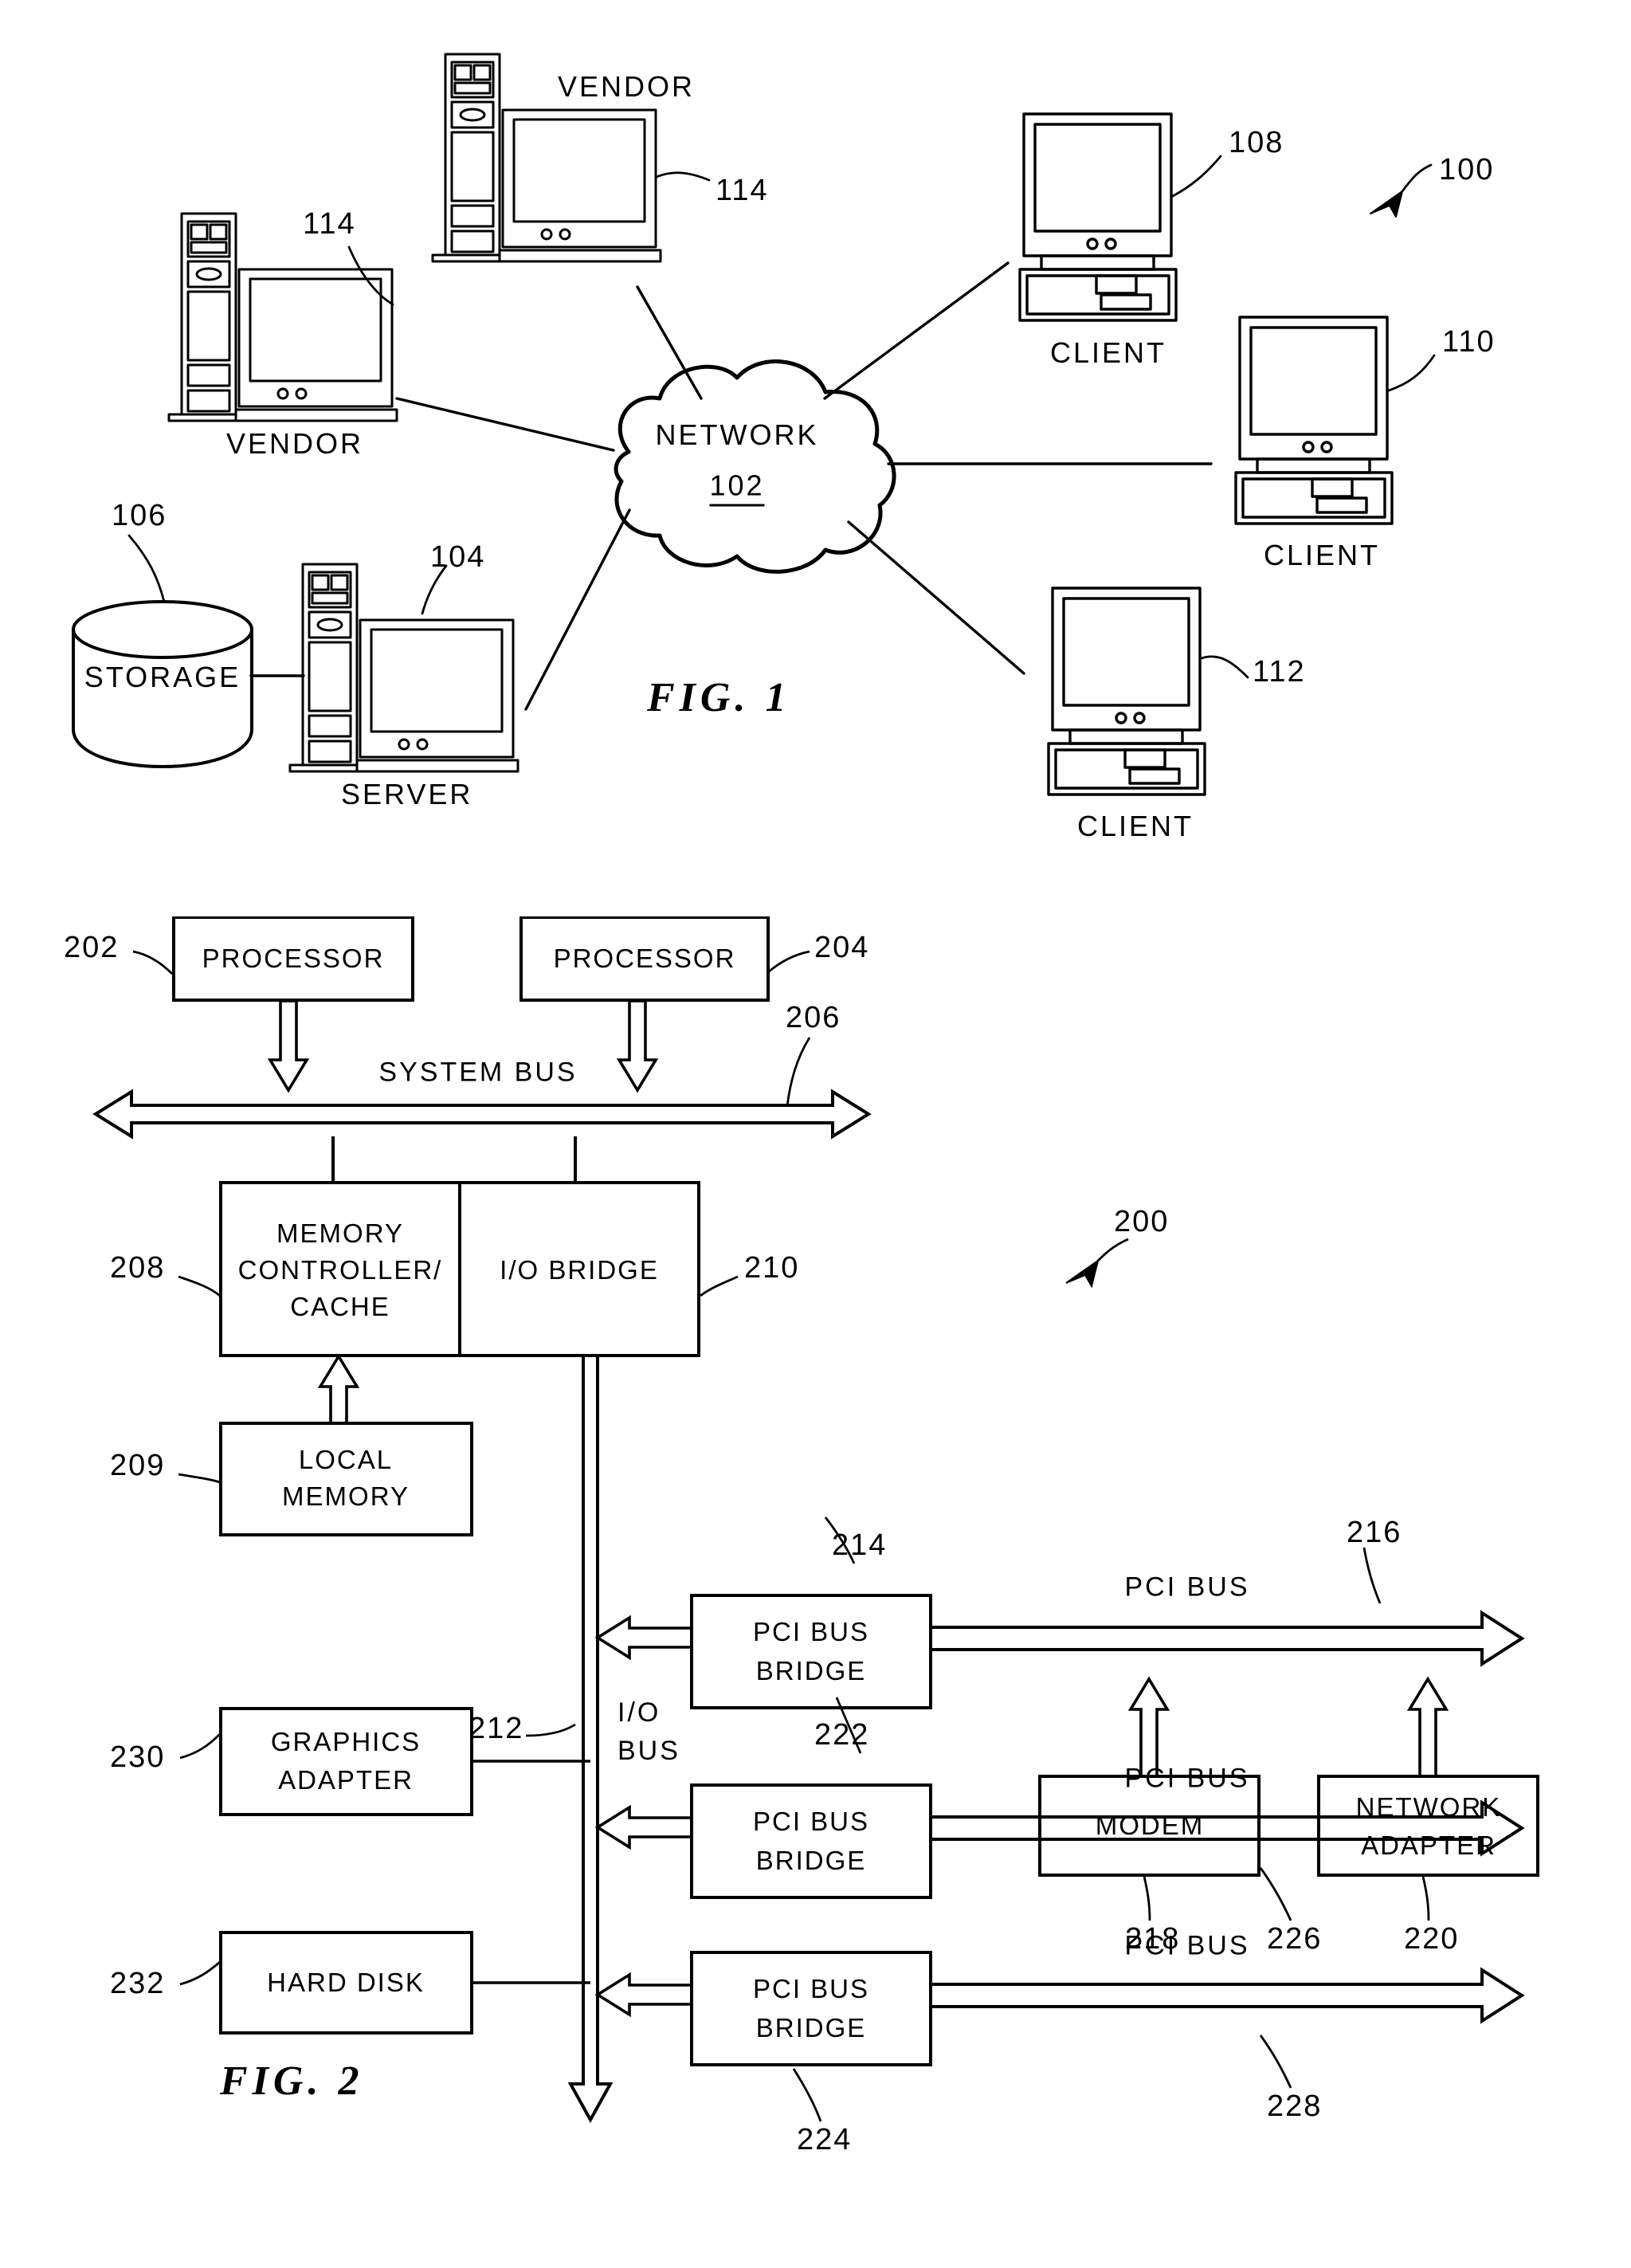 The width and height of the screenshot is (1631, 2268). What do you see at coordinates (505, 424) in the screenshot?
I see `link-vendor1-network` at bounding box center [505, 424].